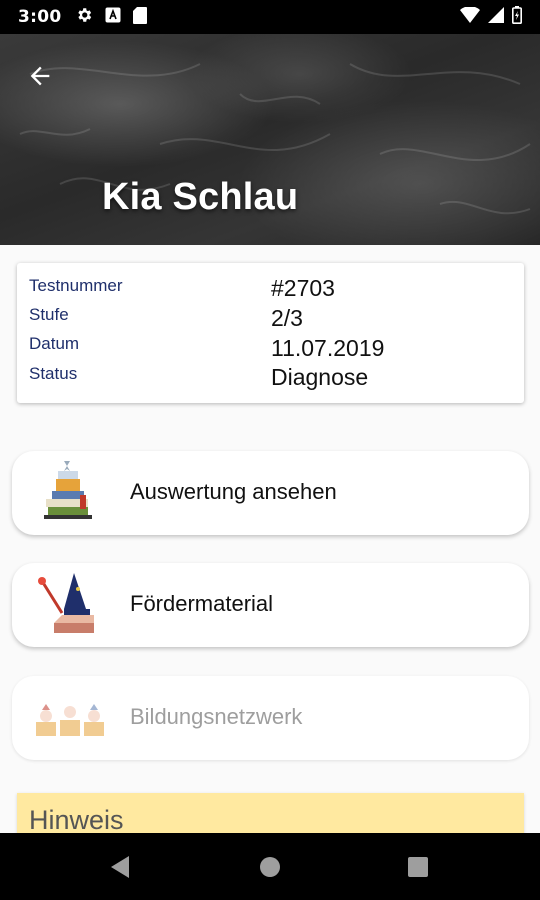  I want to click on info-label: Status, so click(53, 373).